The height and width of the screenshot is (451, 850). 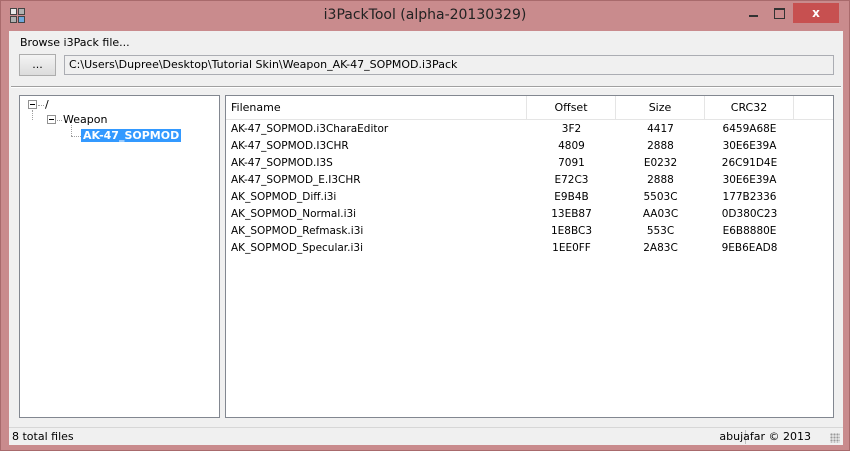 What do you see at coordinates (51, 119) in the screenshot?
I see `weapon-expander-icon` at bounding box center [51, 119].